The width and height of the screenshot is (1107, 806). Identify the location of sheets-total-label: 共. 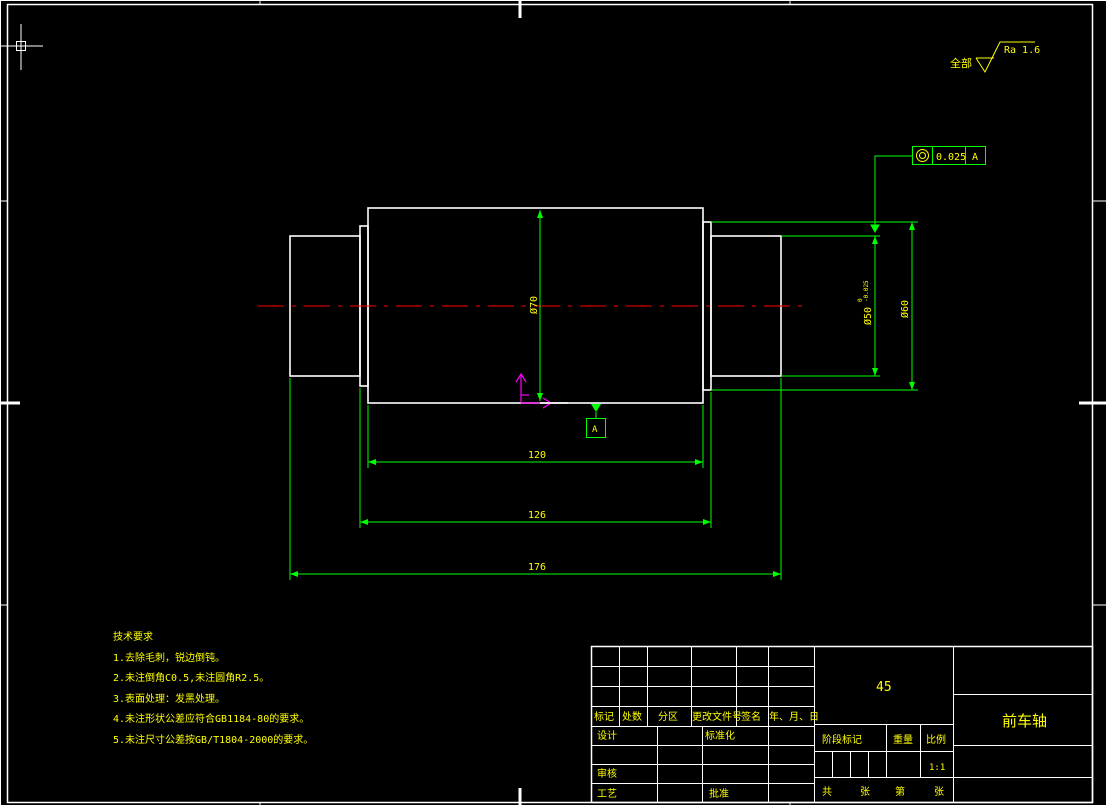
(827, 792).